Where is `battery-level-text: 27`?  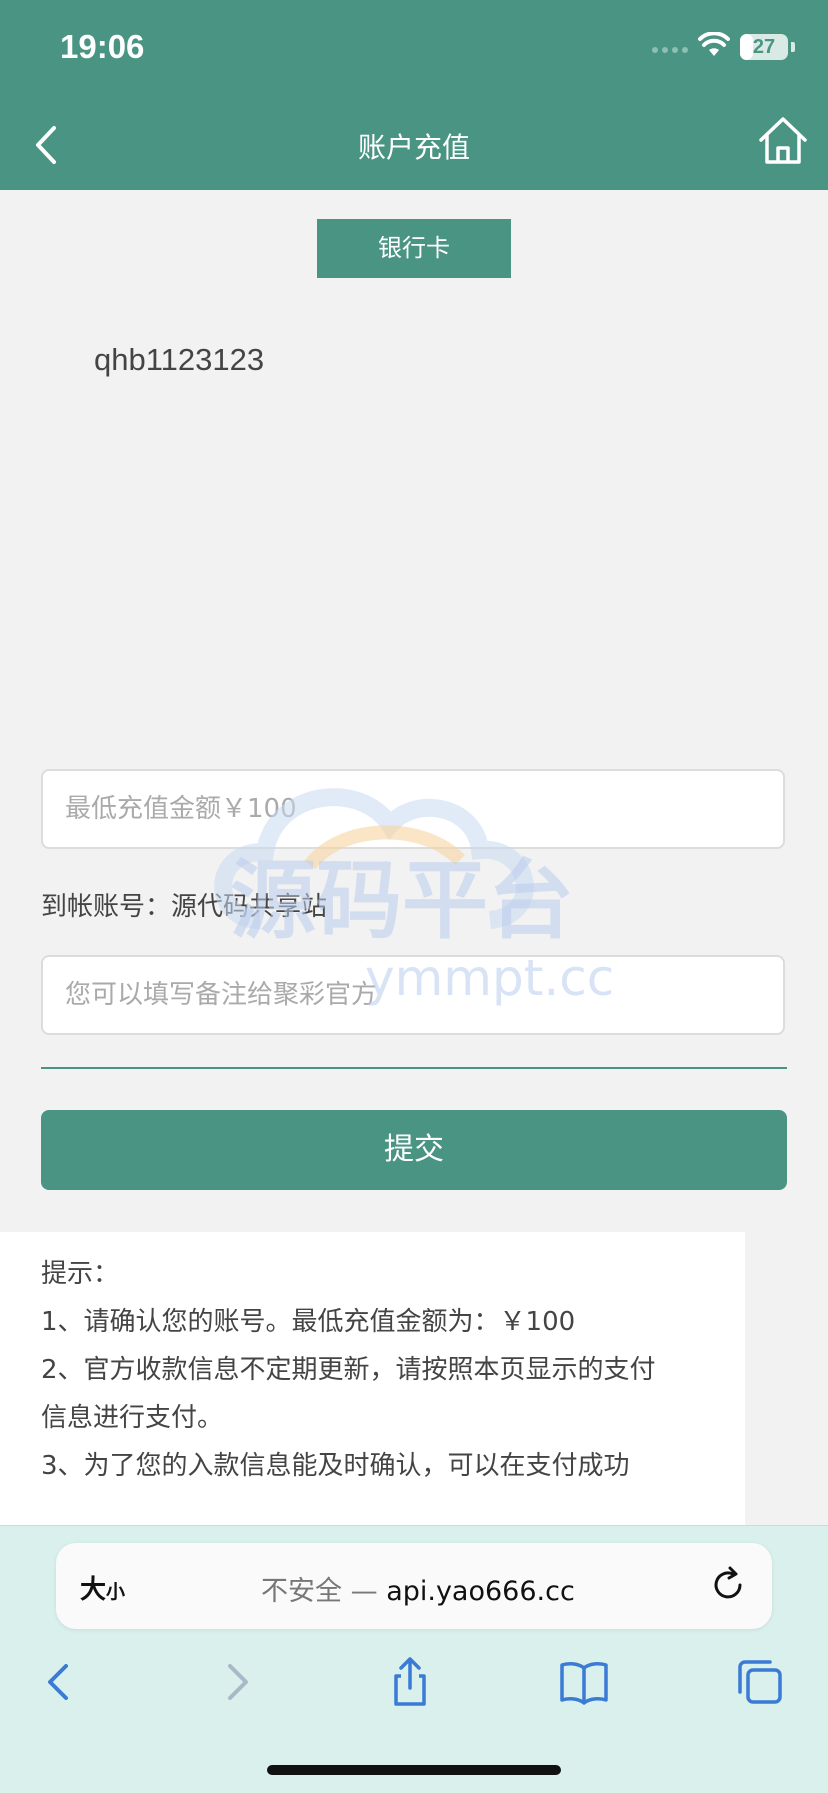
battery-level-text: 27 is located at coordinates (764, 47).